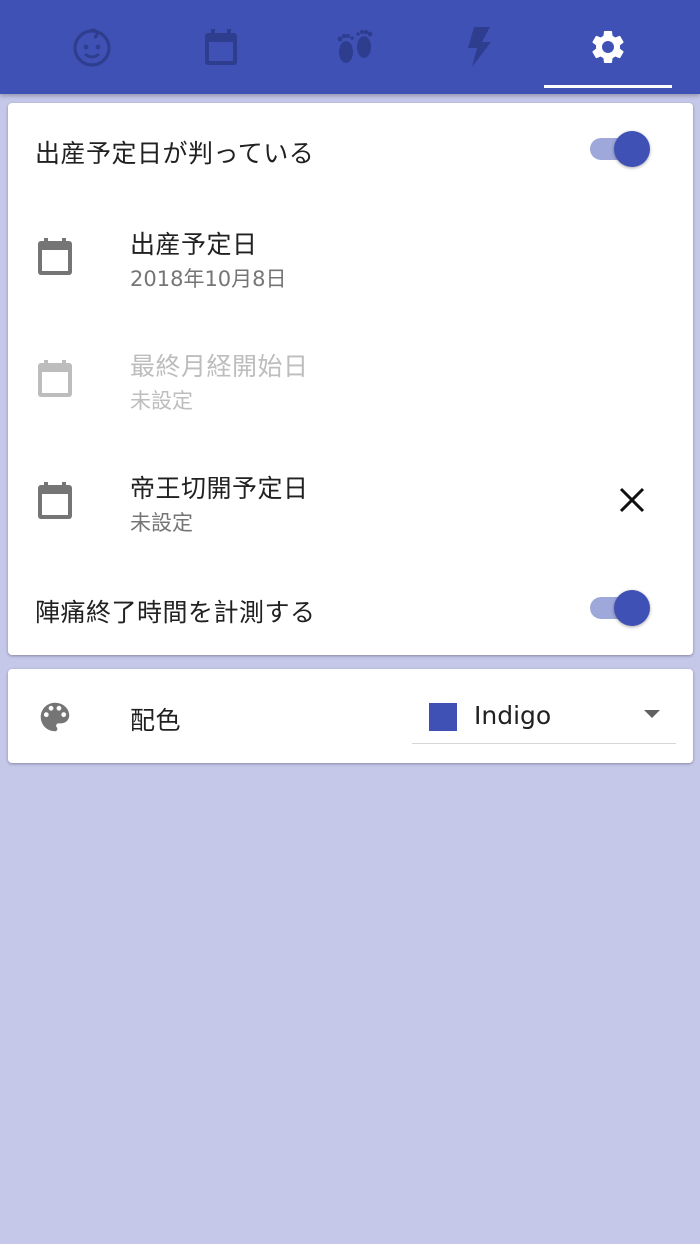 This screenshot has width=700, height=1244. I want to click on theme-select: Indigo, so click(544, 706).